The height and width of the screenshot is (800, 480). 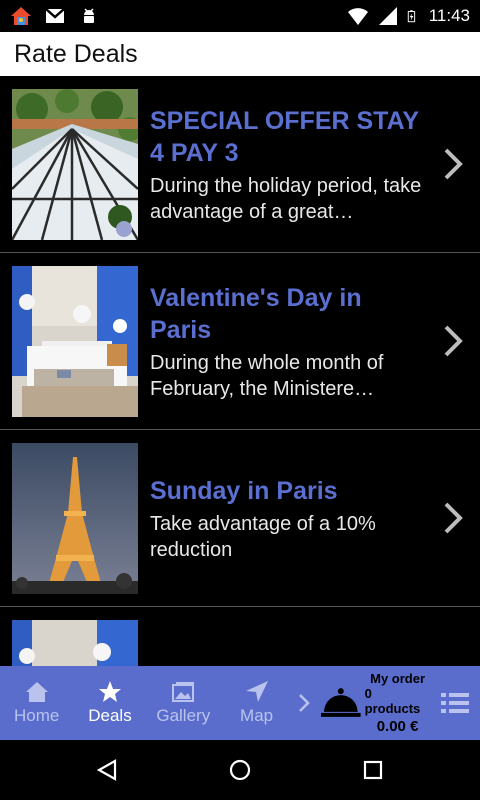 I want to click on tab-label: Map, so click(x=257, y=715).